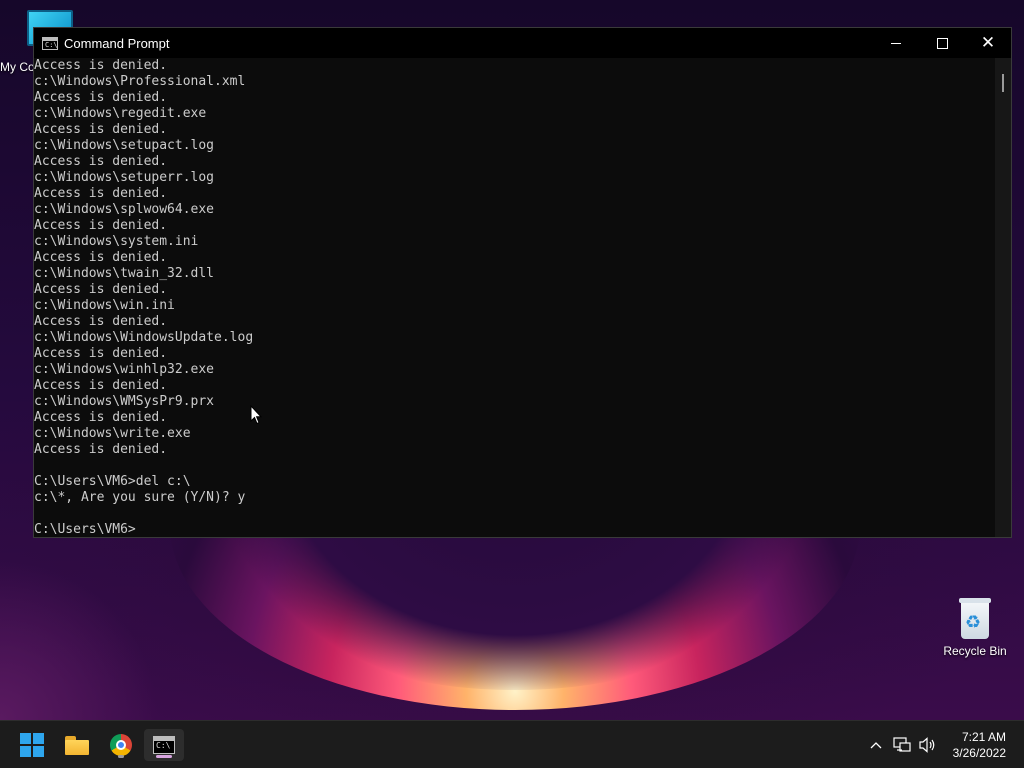  What do you see at coordinates (975, 651) in the screenshot?
I see `desktop-icon-label: Recycle Bin` at bounding box center [975, 651].